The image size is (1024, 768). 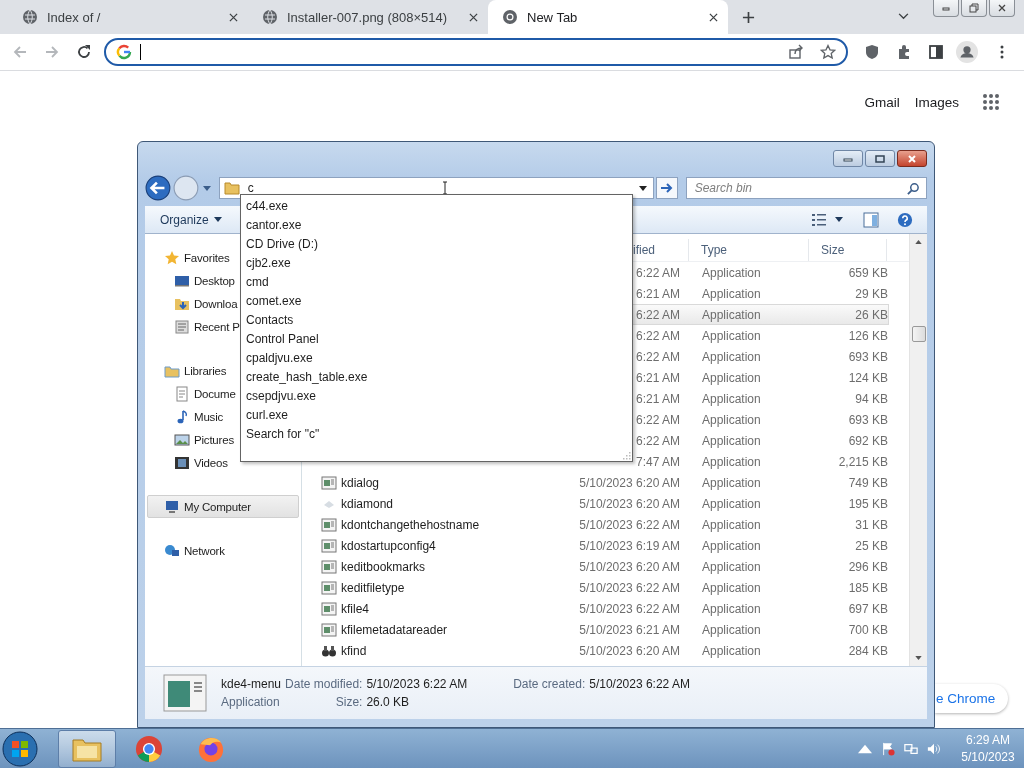 What do you see at coordinates (828, 52) in the screenshot?
I see `star-icon` at bounding box center [828, 52].